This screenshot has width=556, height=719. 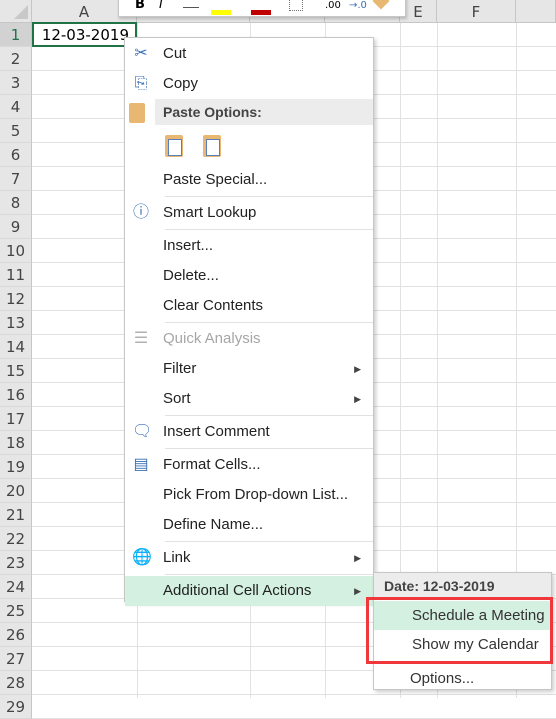 What do you see at coordinates (141, 464) in the screenshot?
I see `format-cells-icon: ▤` at bounding box center [141, 464].